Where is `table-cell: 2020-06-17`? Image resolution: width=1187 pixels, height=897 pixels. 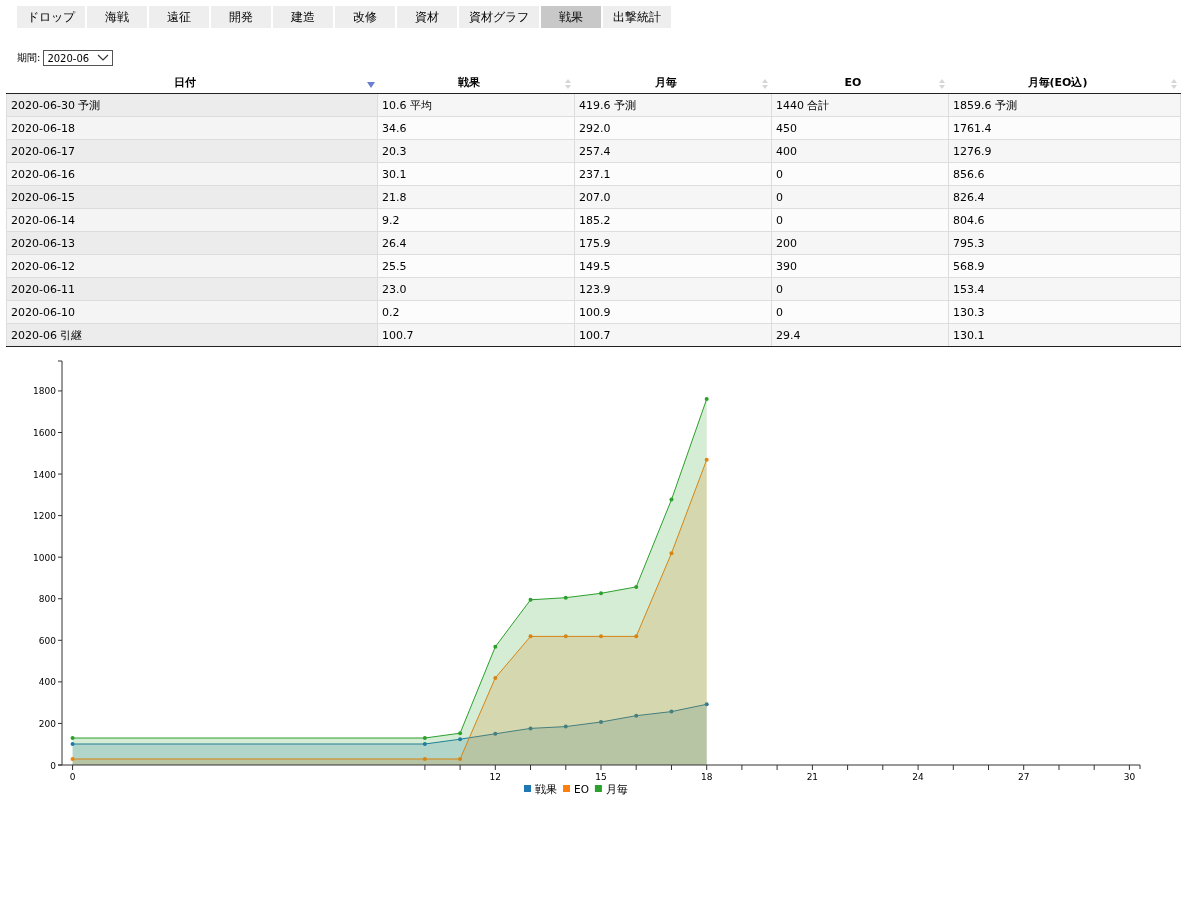
table-cell: 2020-06-17 is located at coordinates (192, 151).